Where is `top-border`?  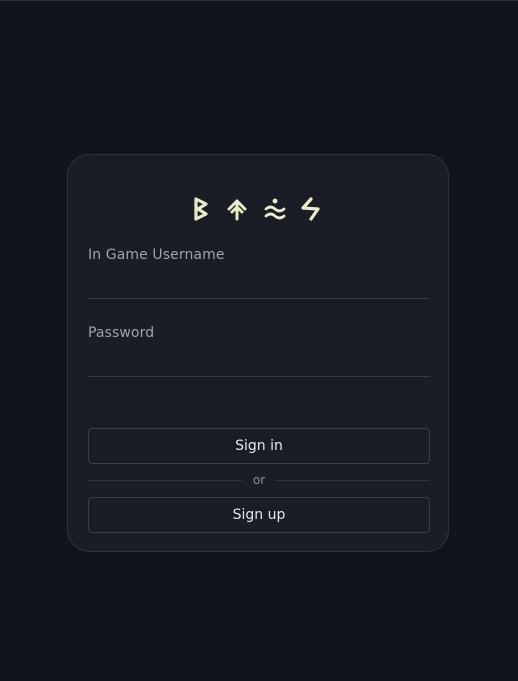 top-border is located at coordinates (259, 0).